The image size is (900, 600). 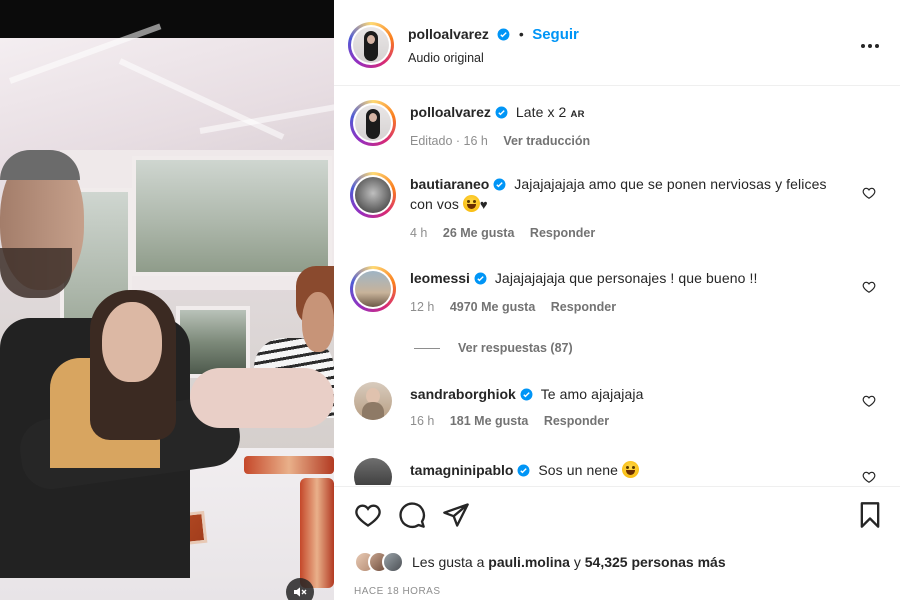 What do you see at coordinates (300, 592) in the screenshot?
I see `mute-icon` at bounding box center [300, 592].